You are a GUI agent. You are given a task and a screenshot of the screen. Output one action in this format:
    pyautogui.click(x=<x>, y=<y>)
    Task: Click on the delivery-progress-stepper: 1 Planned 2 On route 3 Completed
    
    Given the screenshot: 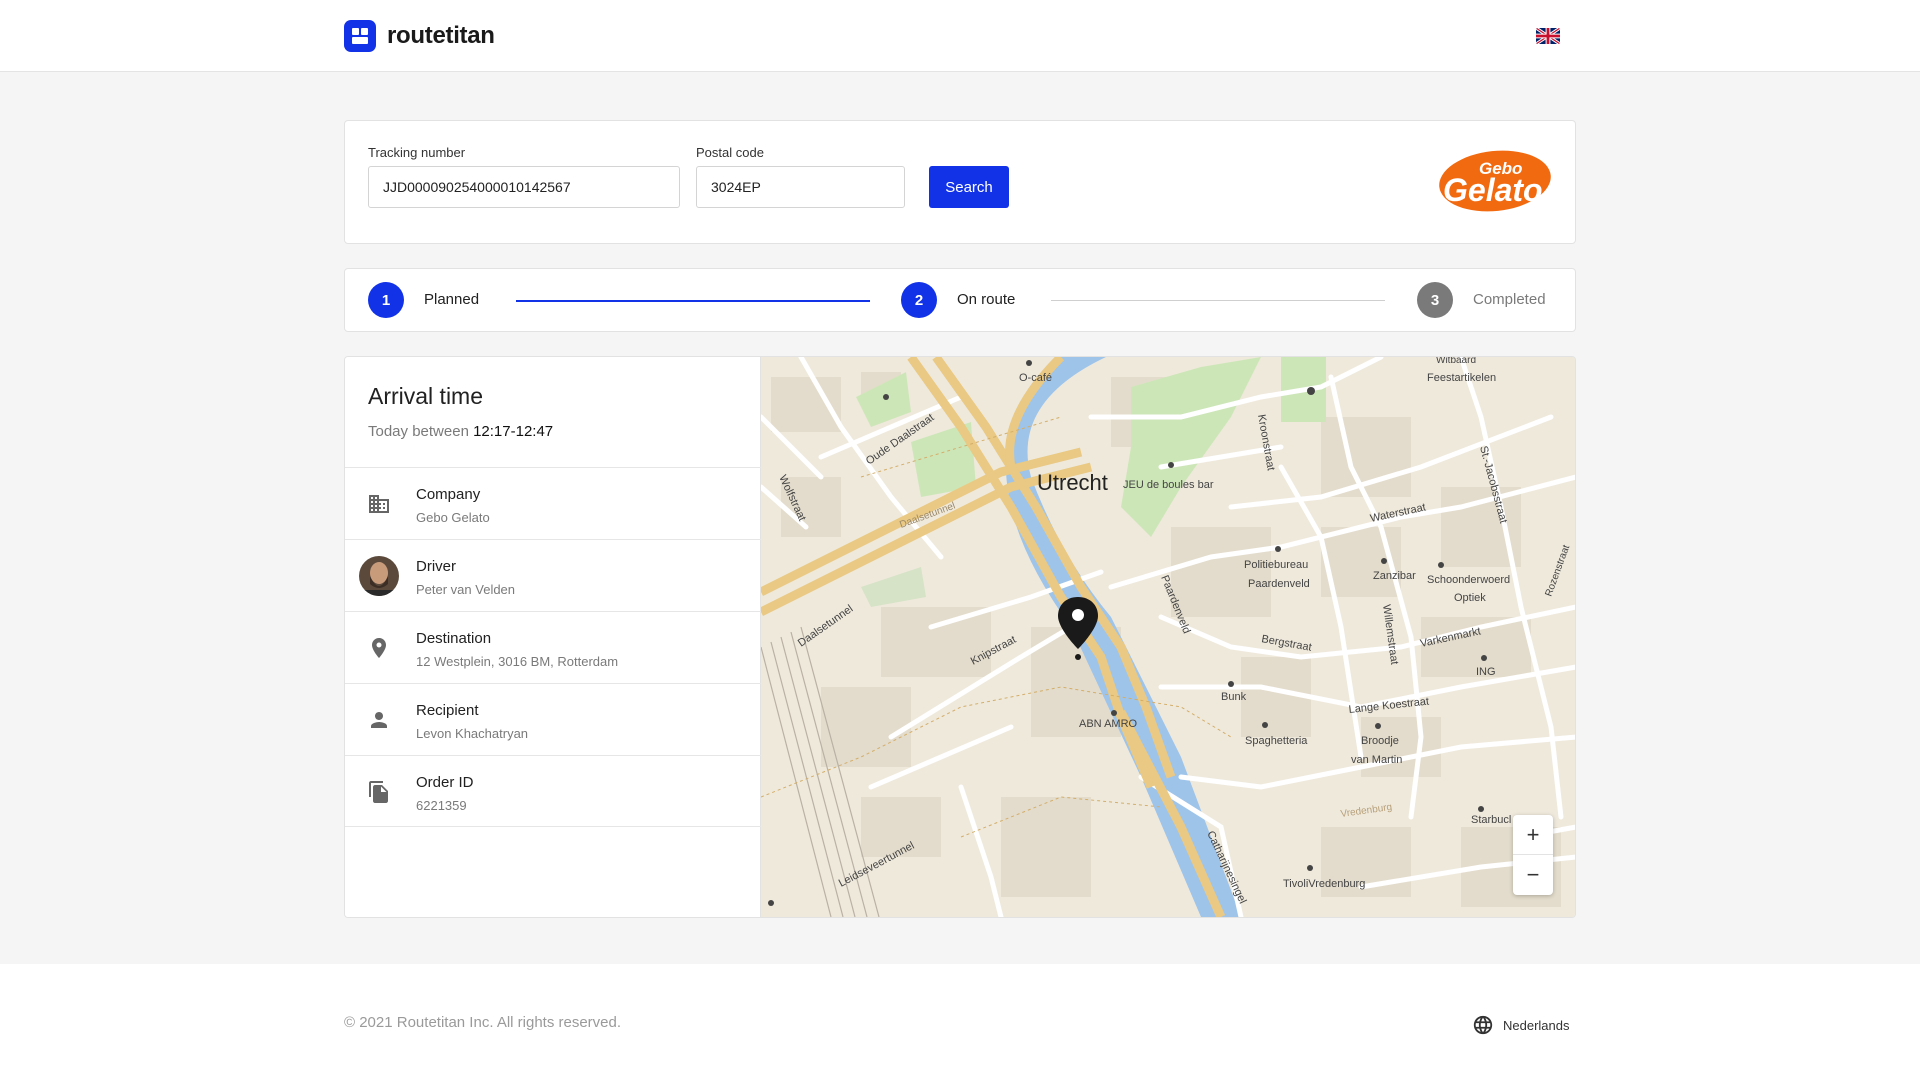 What is the action you would take?
    pyautogui.click(x=960, y=300)
    